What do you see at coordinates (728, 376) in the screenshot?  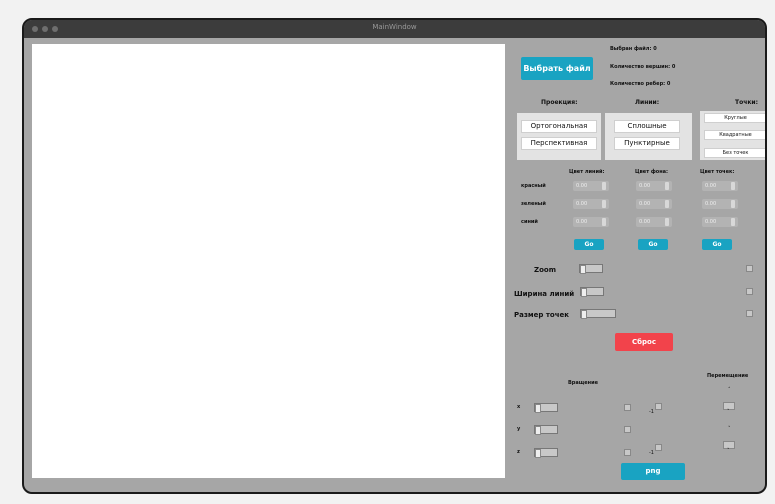 I see `move-header: Перемещение` at bounding box center [728, 376].